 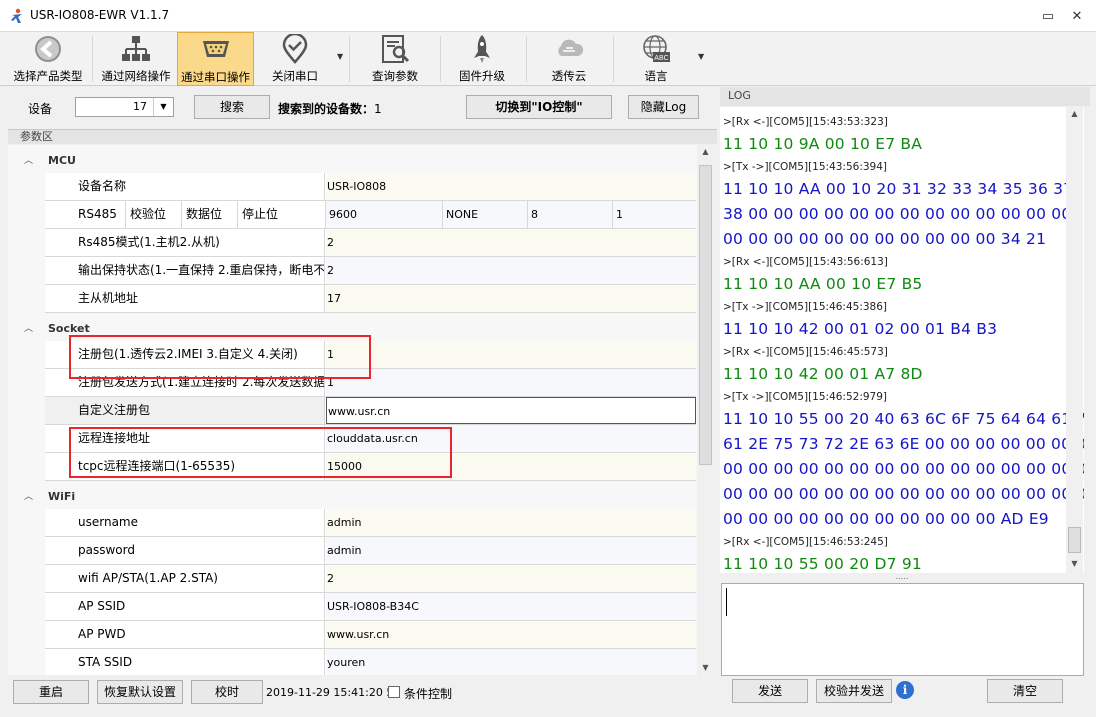 I want to click on row-key: AP SSID, so click(x=185, y=606).